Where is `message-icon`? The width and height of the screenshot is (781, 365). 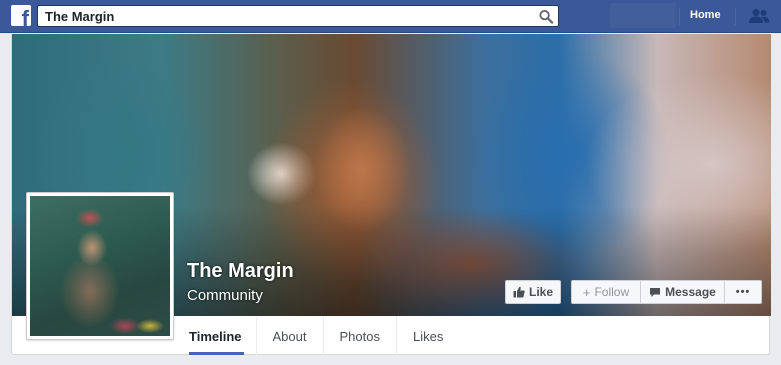
message-icon is located at coordinates (655, 292).